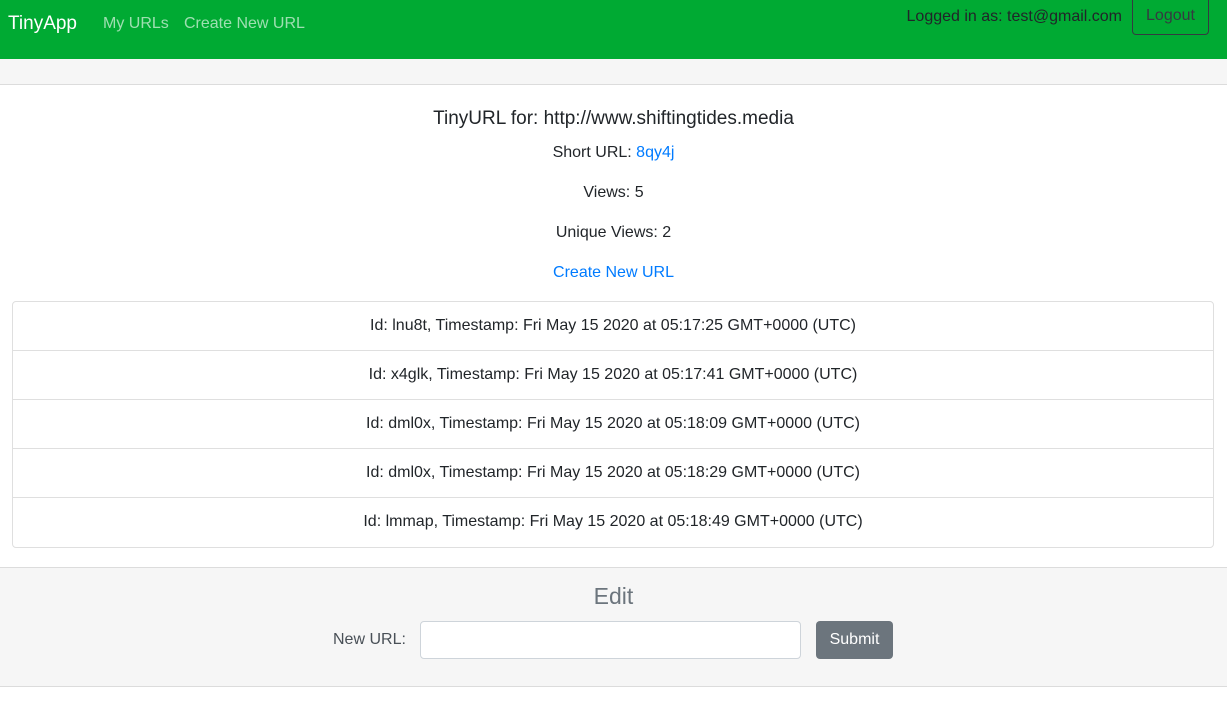 The height and width of the screenshot is (701, 1227). I want to click on submit-button: Submit, so click(854, 640).